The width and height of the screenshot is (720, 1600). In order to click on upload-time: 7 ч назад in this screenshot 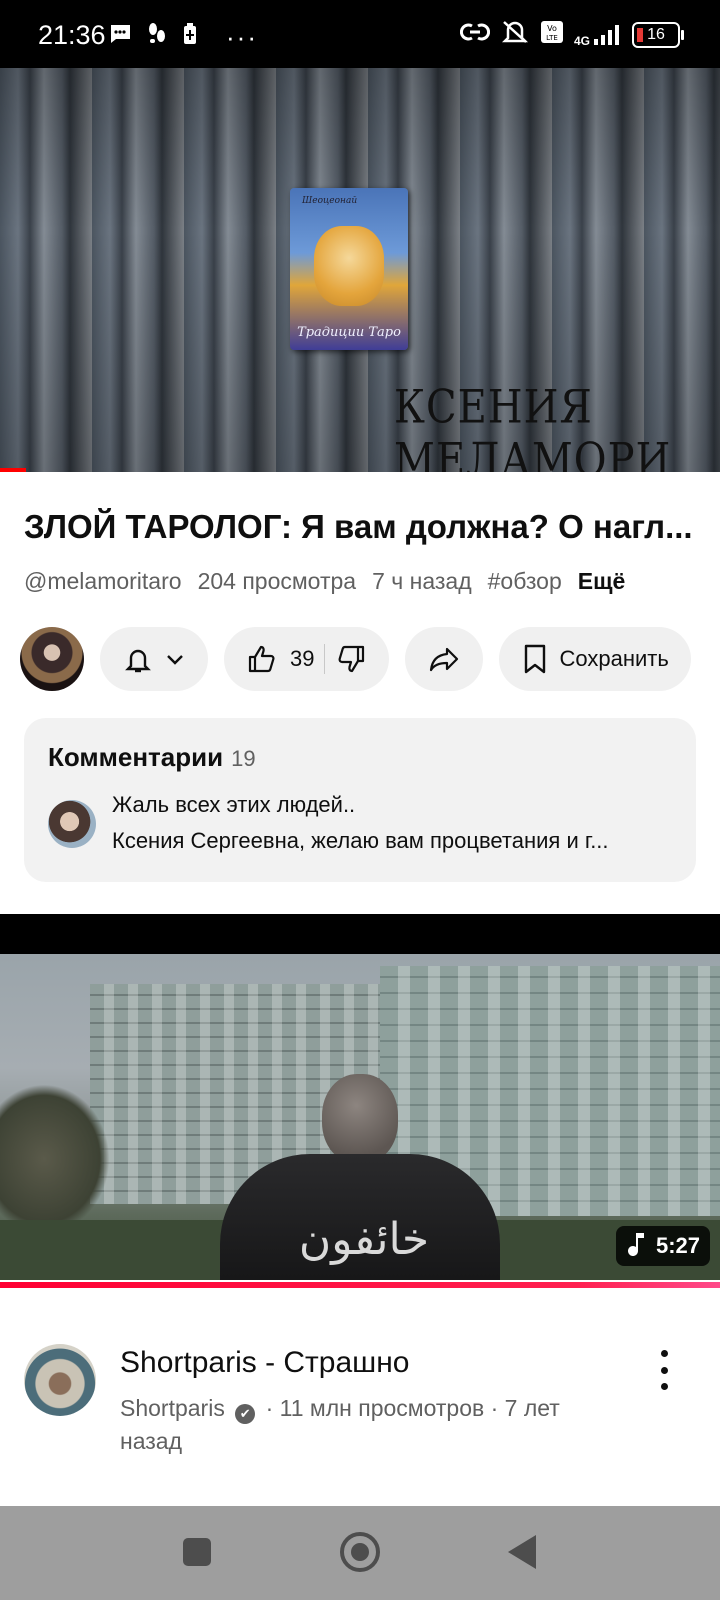, I will do `click(422, 581)`.